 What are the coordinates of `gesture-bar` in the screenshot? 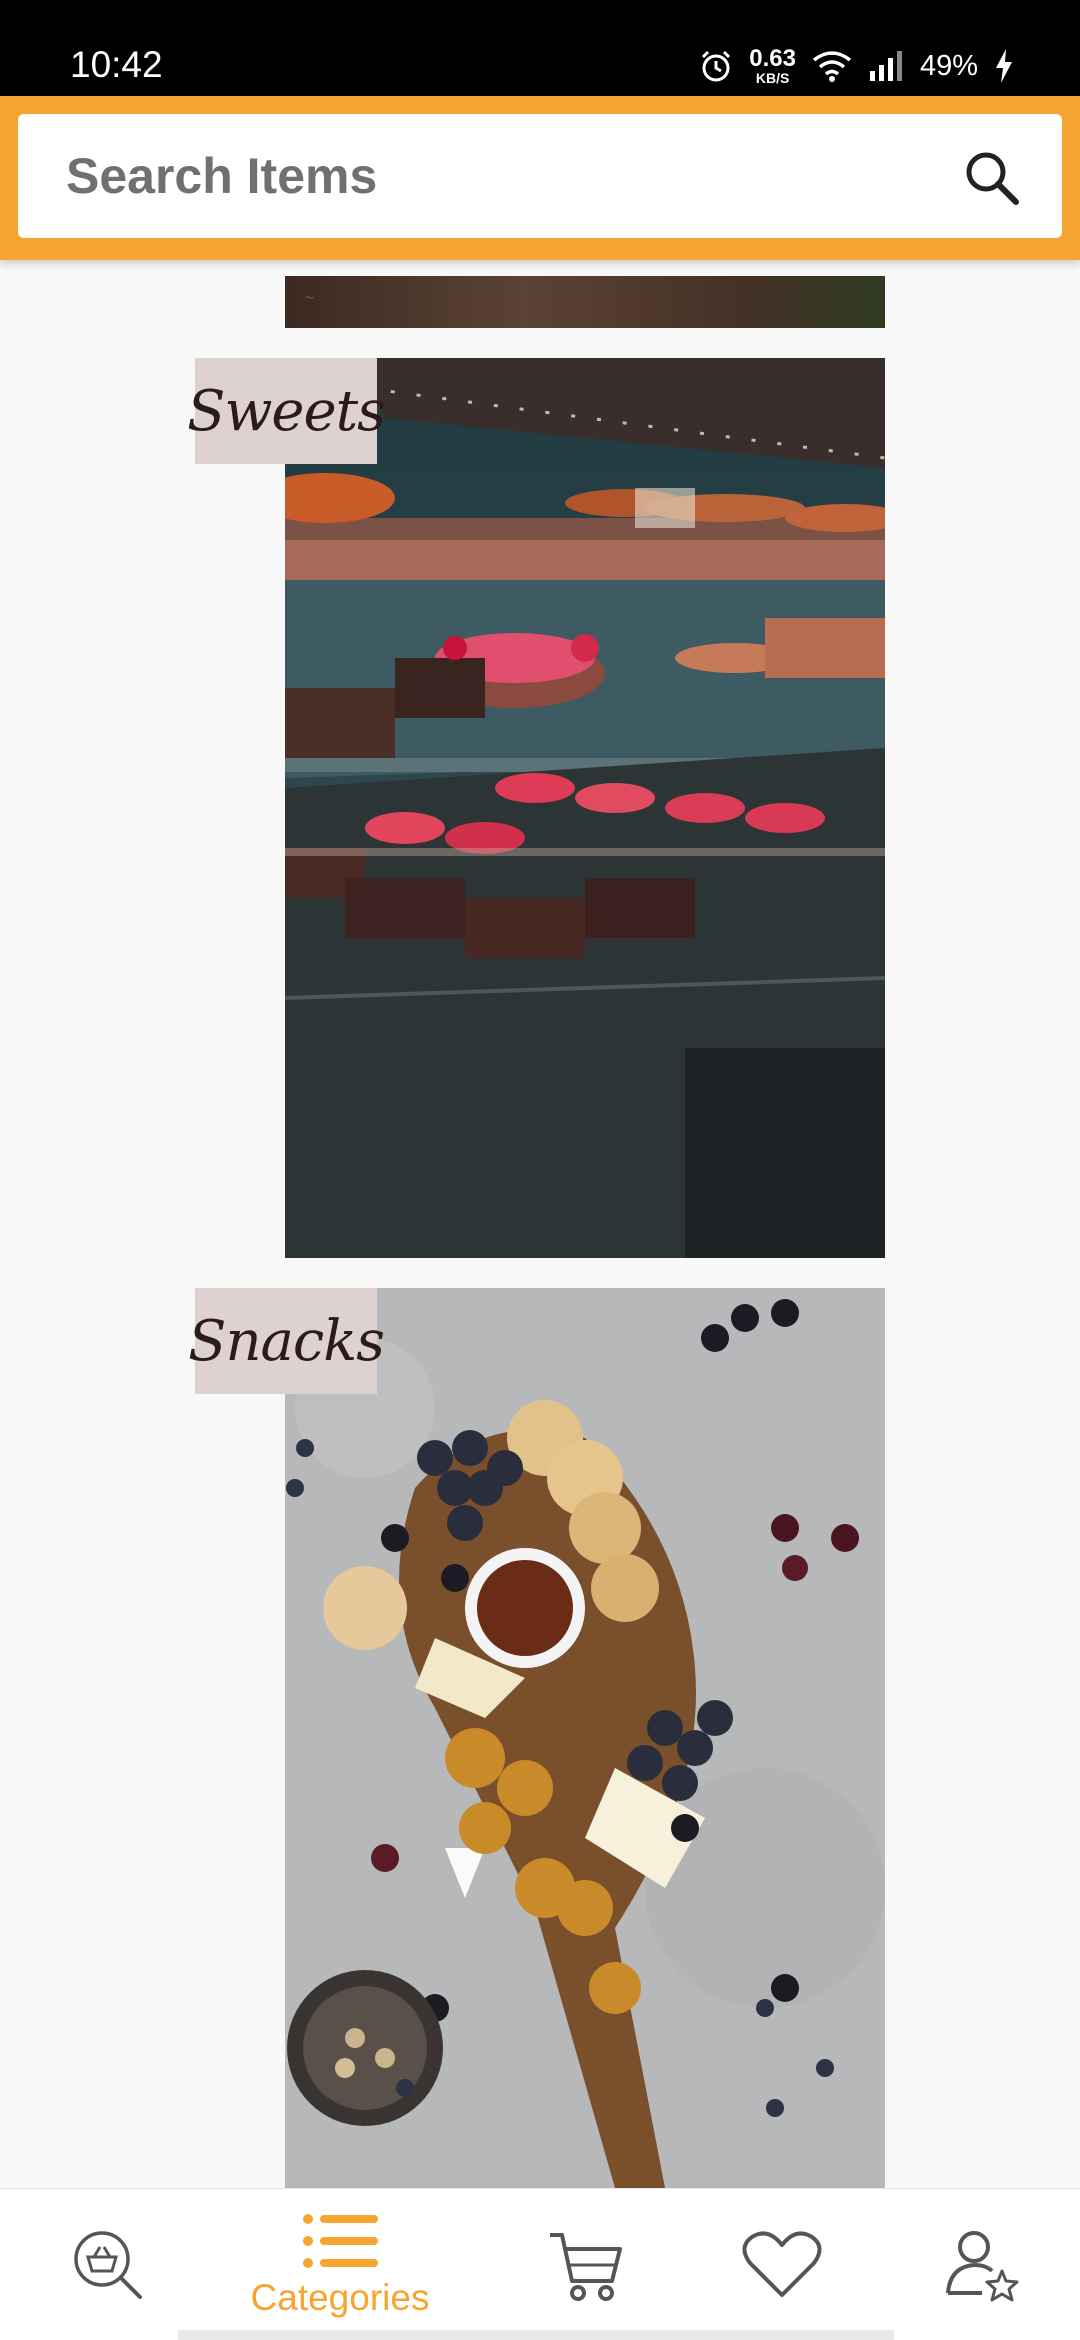 It's located at (536, 2335).